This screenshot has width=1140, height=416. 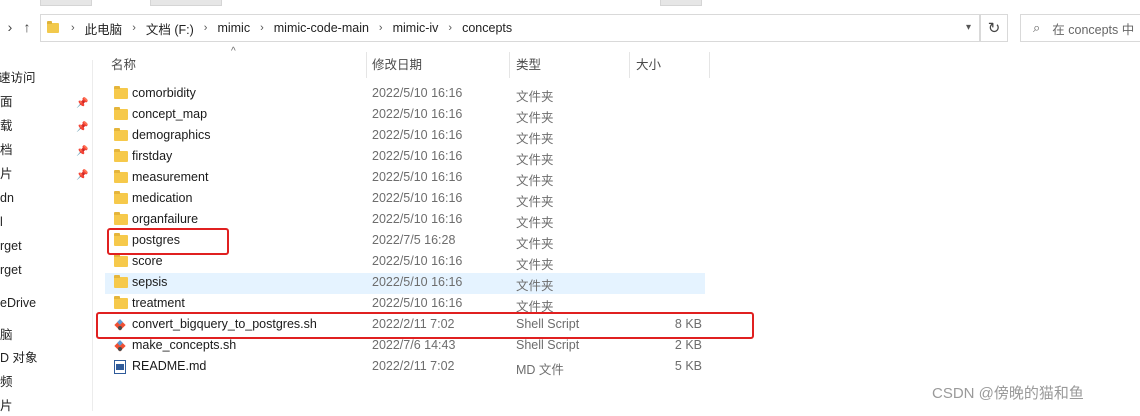 What do you see at coordinates (416, 28) in the screenshot?
I see `breadcrumb-item: mimic-iv` at bounding box center [416, 28].